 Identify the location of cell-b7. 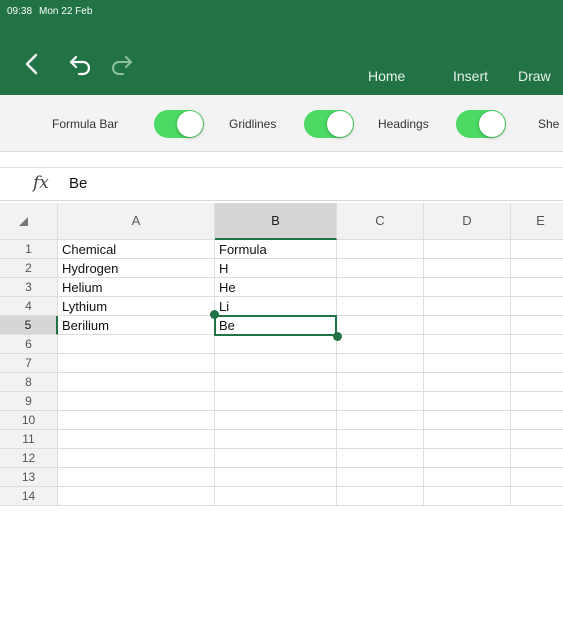
(276, 363).